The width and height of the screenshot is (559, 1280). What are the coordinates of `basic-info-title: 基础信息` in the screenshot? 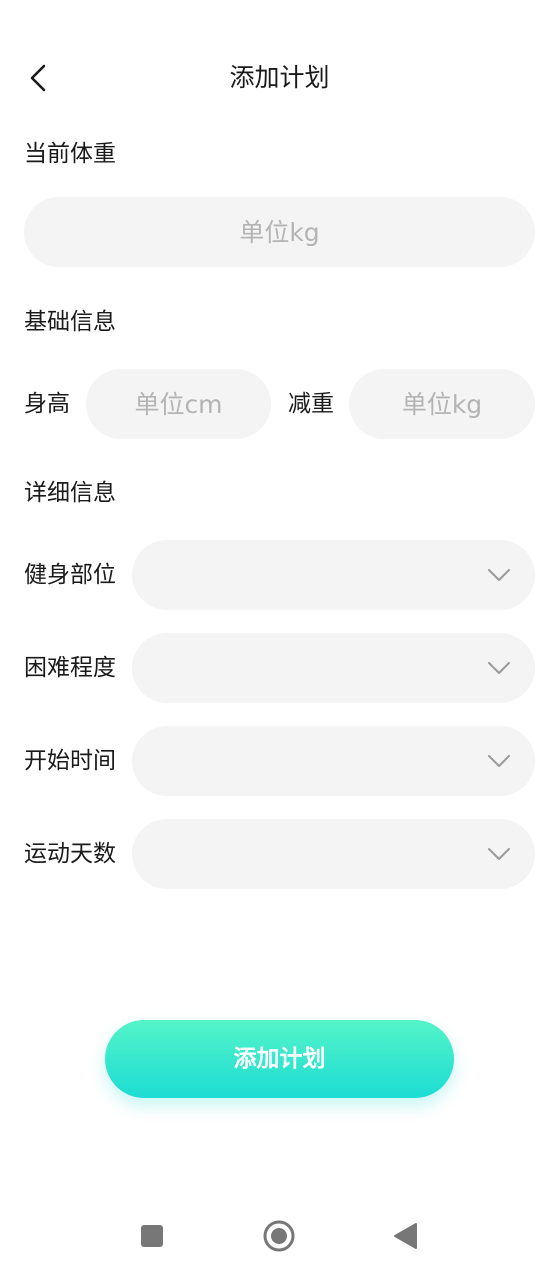 It's located at (70, 322).